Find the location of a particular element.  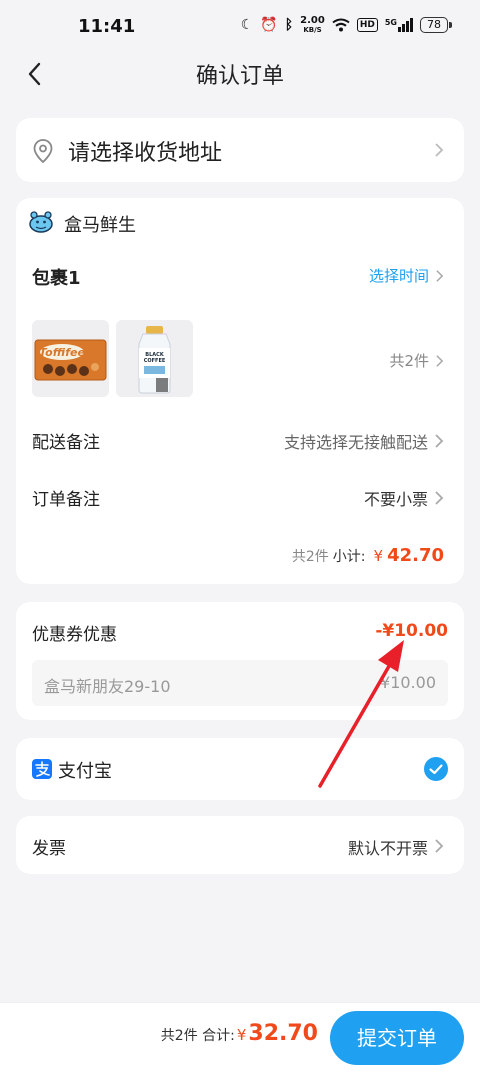

bottom-bar: 共2件 合计: ¥ 32.70 提交订单 is located at coordinates (240, 1037).